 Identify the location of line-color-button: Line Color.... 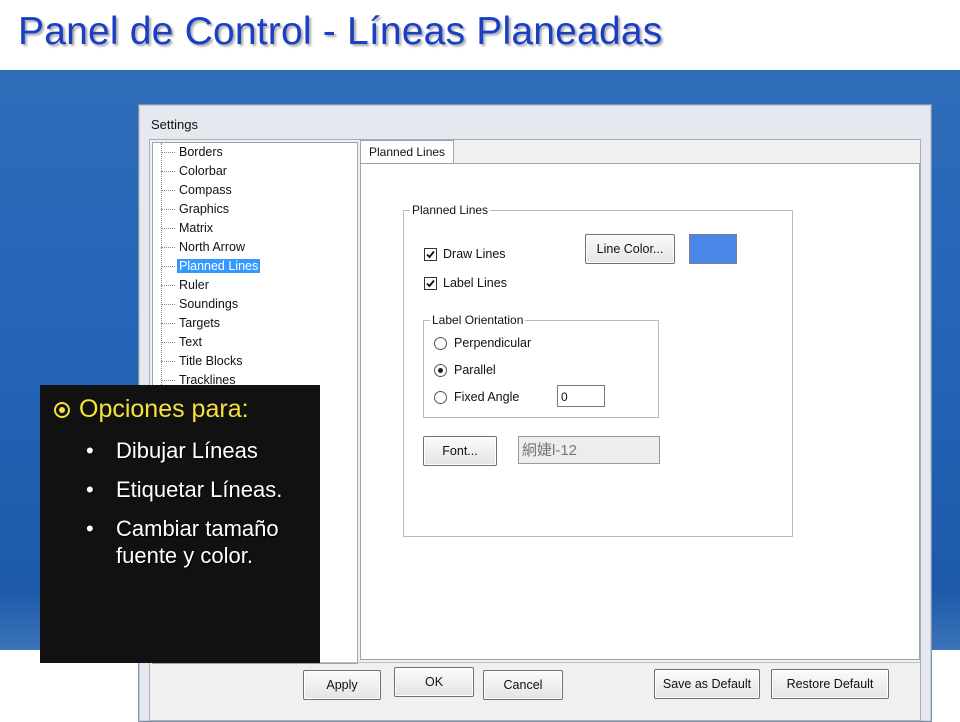
(630, 249).